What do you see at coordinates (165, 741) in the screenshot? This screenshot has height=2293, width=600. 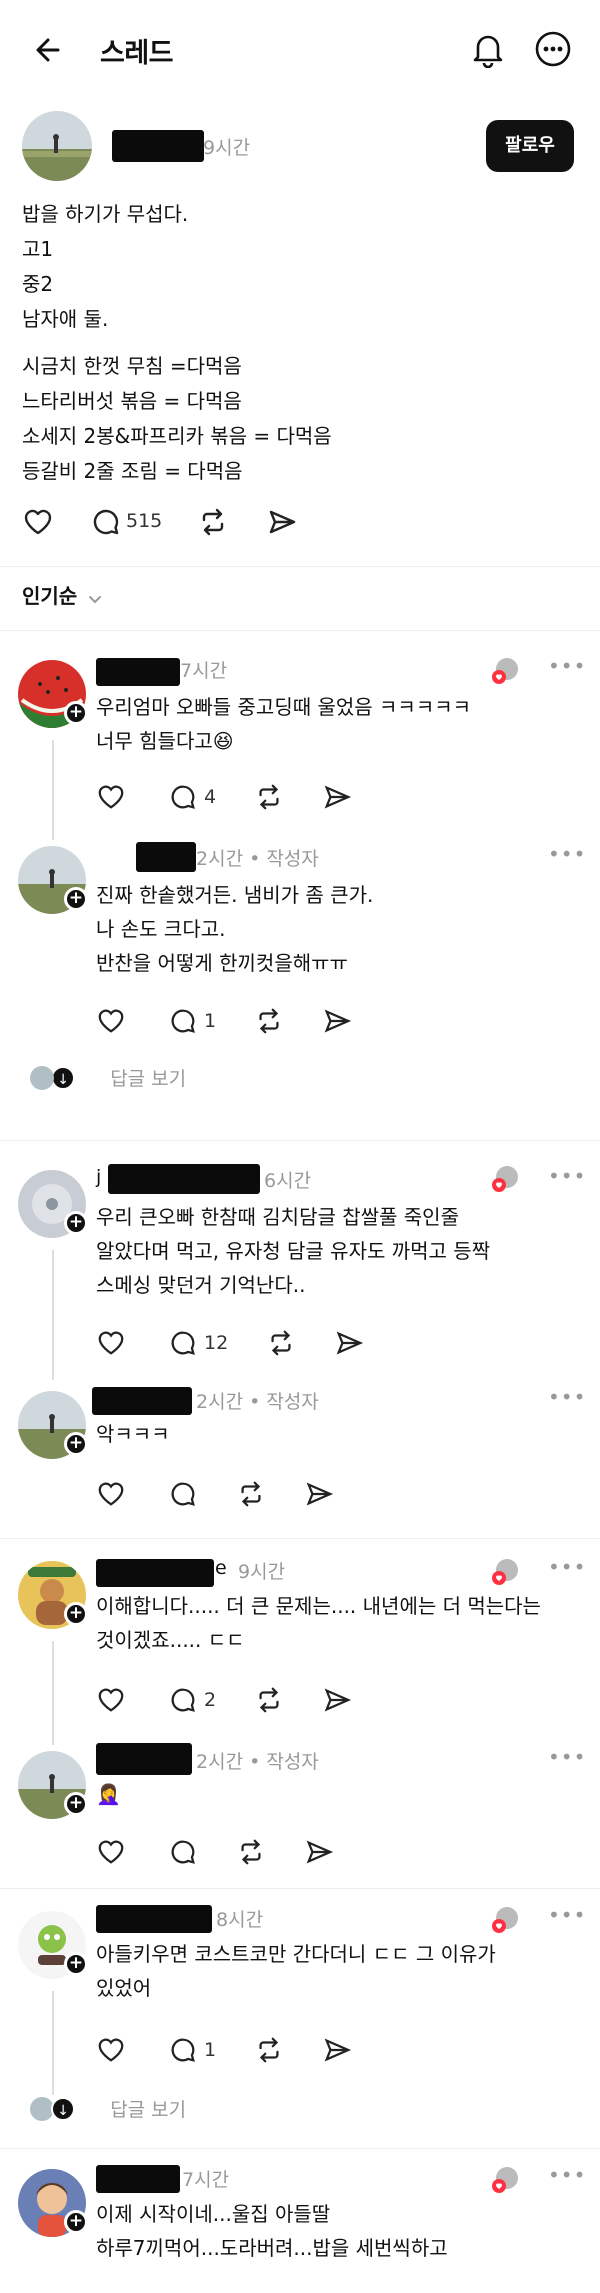 I see `comment-line: 너무 힘들다고😆` at bounding box center [165, 741].